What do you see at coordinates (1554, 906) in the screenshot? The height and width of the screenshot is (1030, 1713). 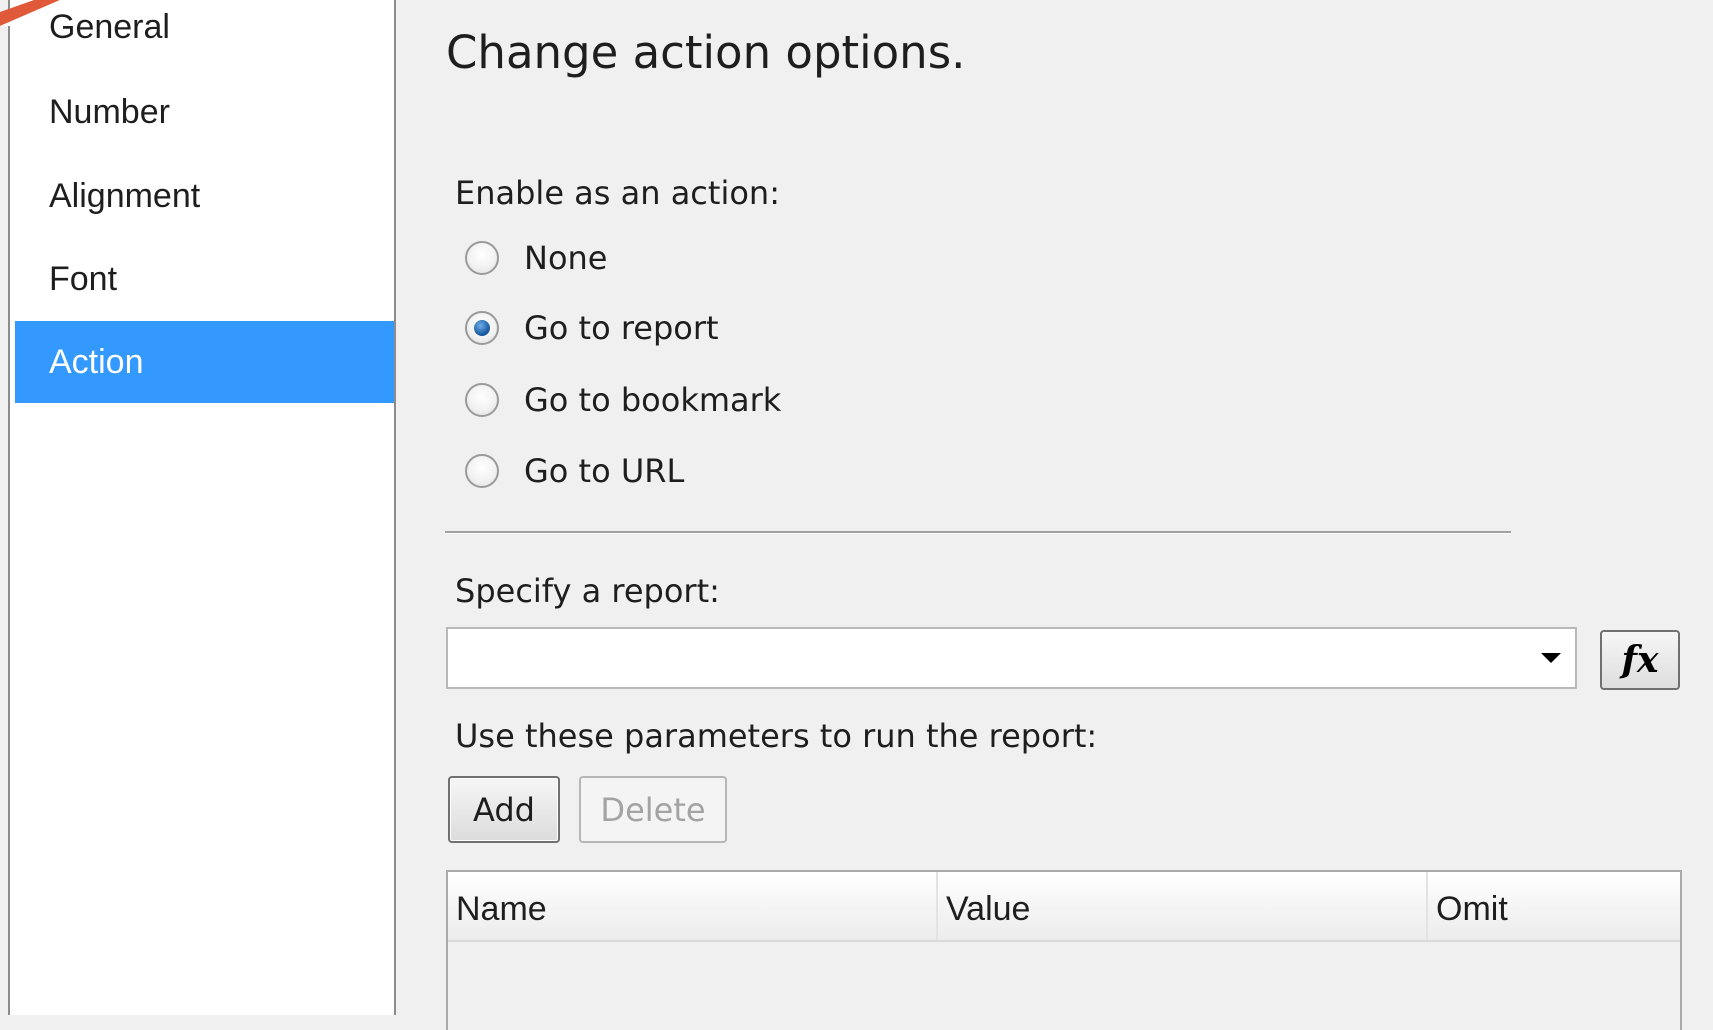 I see `column-header-omit: Omit` at bounding box center [1554, 906].